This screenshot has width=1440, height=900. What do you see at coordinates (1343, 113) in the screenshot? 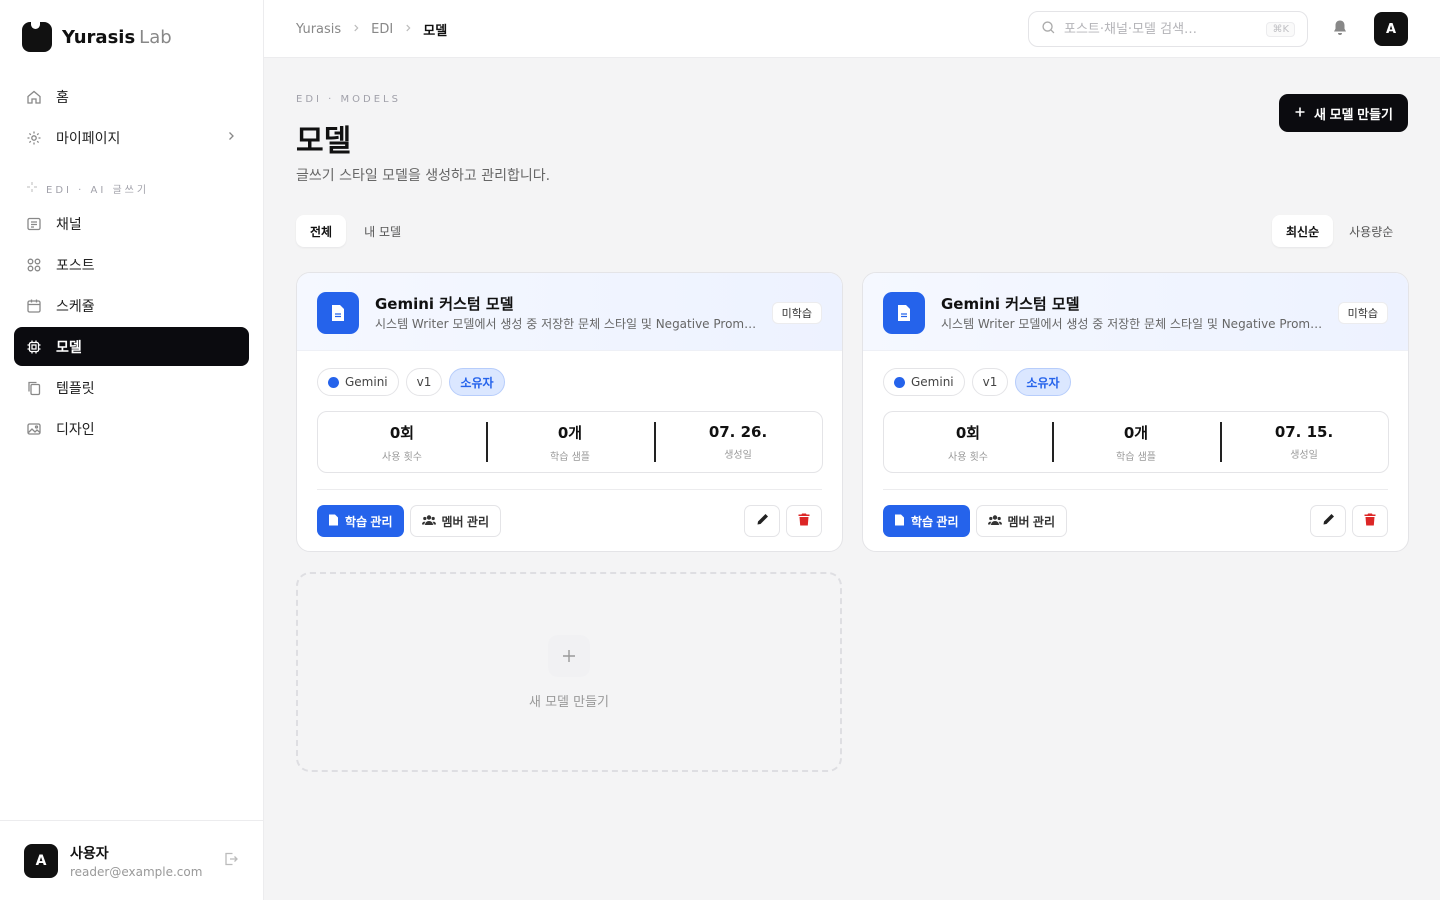
I see `new-model-button: 새 모델 만들기` at bounding box center [1343, 113].